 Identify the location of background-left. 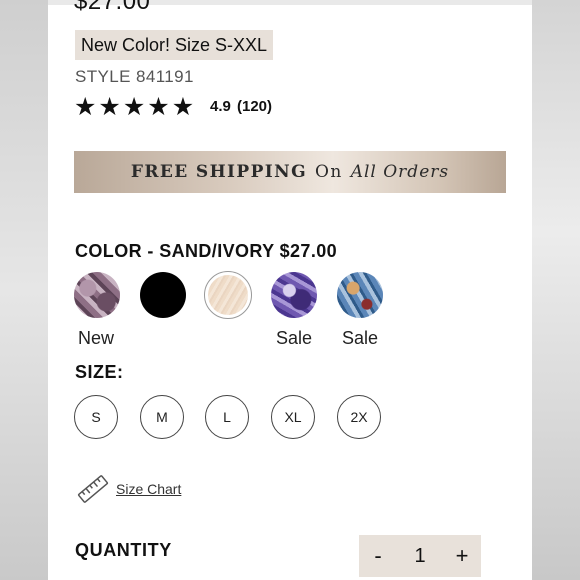
(24, 290).